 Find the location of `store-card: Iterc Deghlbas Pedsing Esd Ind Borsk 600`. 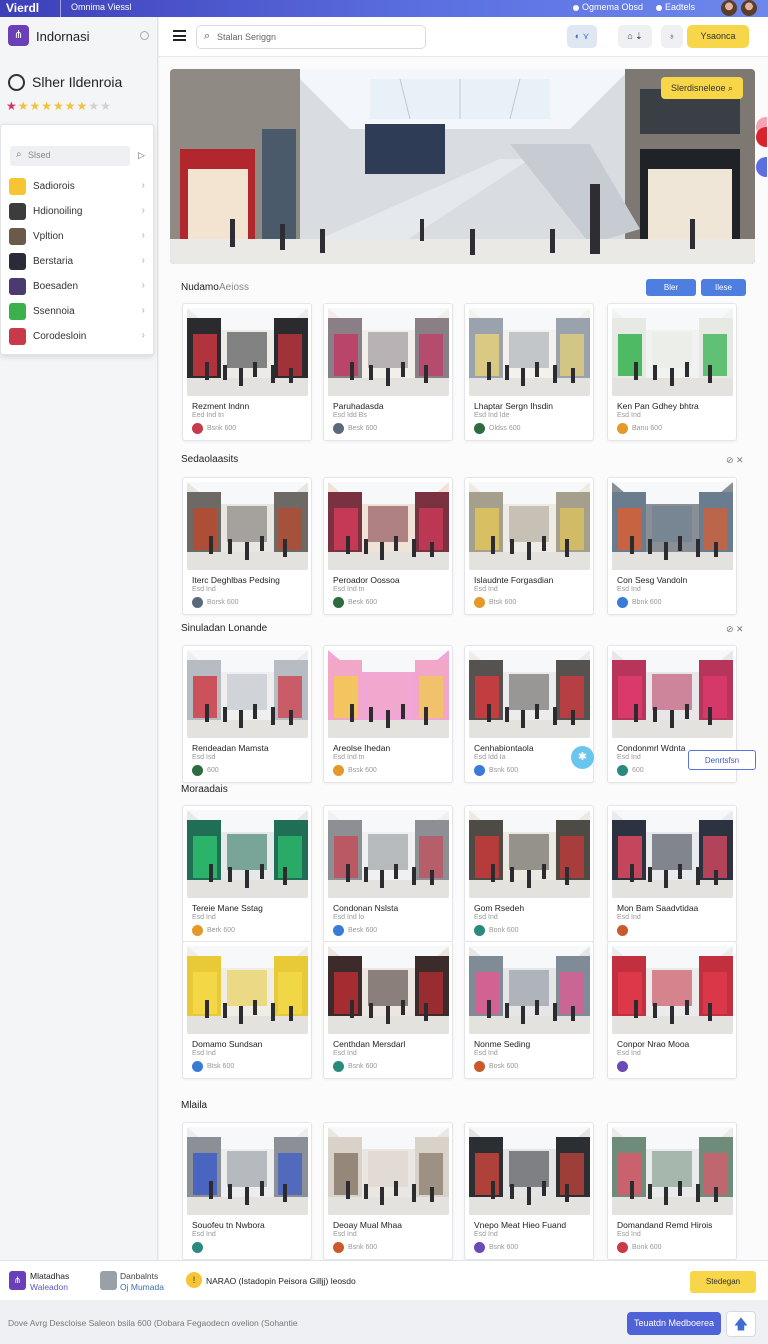

store-card: Iterc Deghlbas Pedsing Esd Ind Borsk 600 is located at coordinates (247, 546).